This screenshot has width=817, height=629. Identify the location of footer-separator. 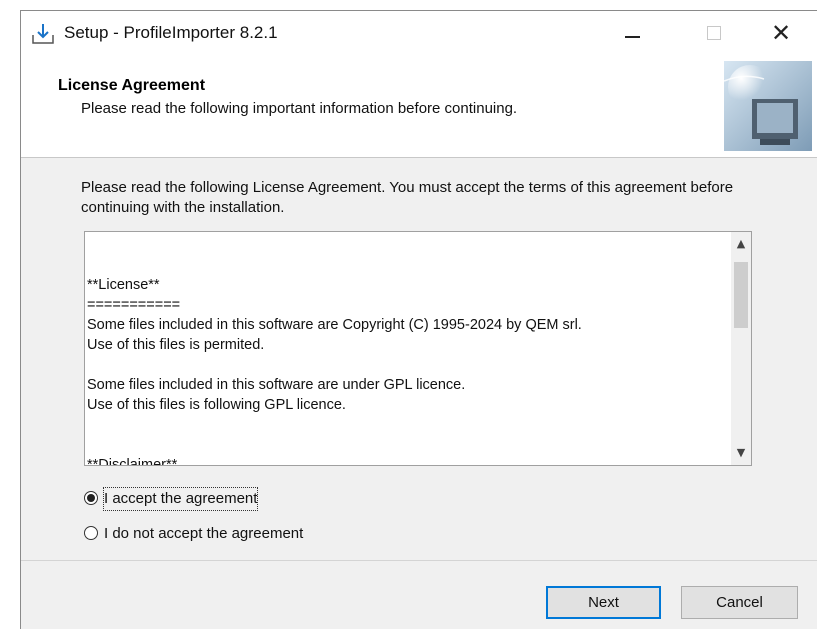
(419, 560).